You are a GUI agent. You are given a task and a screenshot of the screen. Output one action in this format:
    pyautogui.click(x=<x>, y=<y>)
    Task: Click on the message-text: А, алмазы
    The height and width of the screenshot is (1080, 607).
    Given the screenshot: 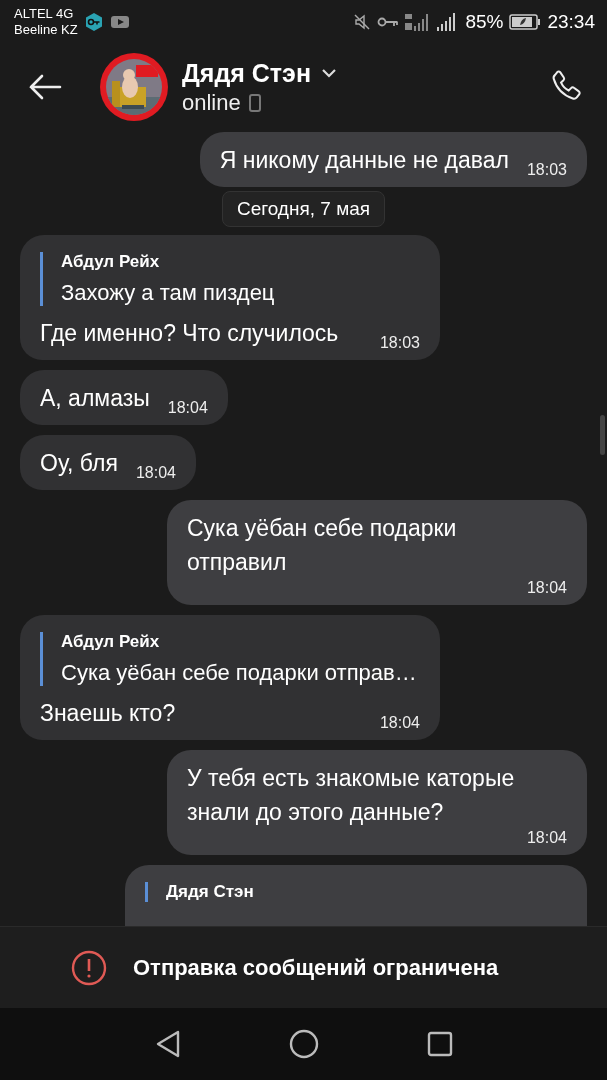 What is the action you would take?
    pyautogui.click(x=95, y=398)
    